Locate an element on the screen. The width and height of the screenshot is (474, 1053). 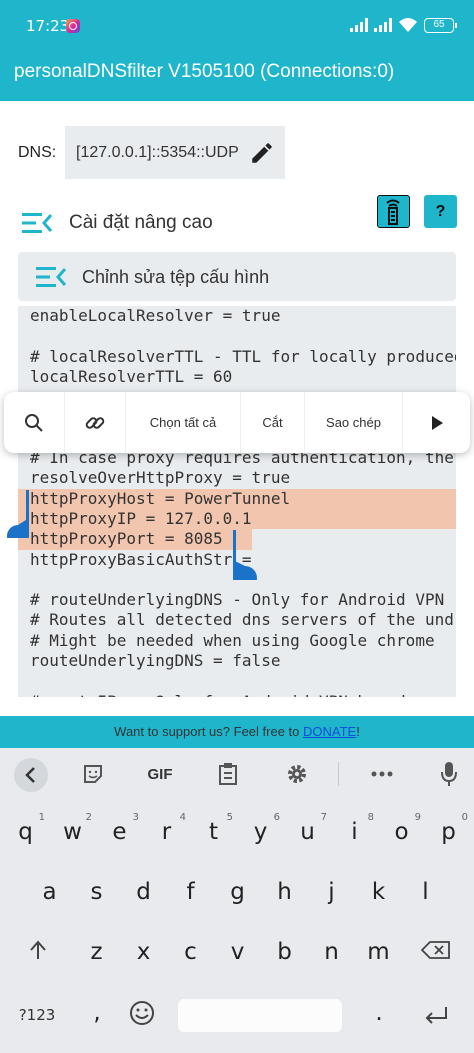
search-button is located at coordinates (34, 422).